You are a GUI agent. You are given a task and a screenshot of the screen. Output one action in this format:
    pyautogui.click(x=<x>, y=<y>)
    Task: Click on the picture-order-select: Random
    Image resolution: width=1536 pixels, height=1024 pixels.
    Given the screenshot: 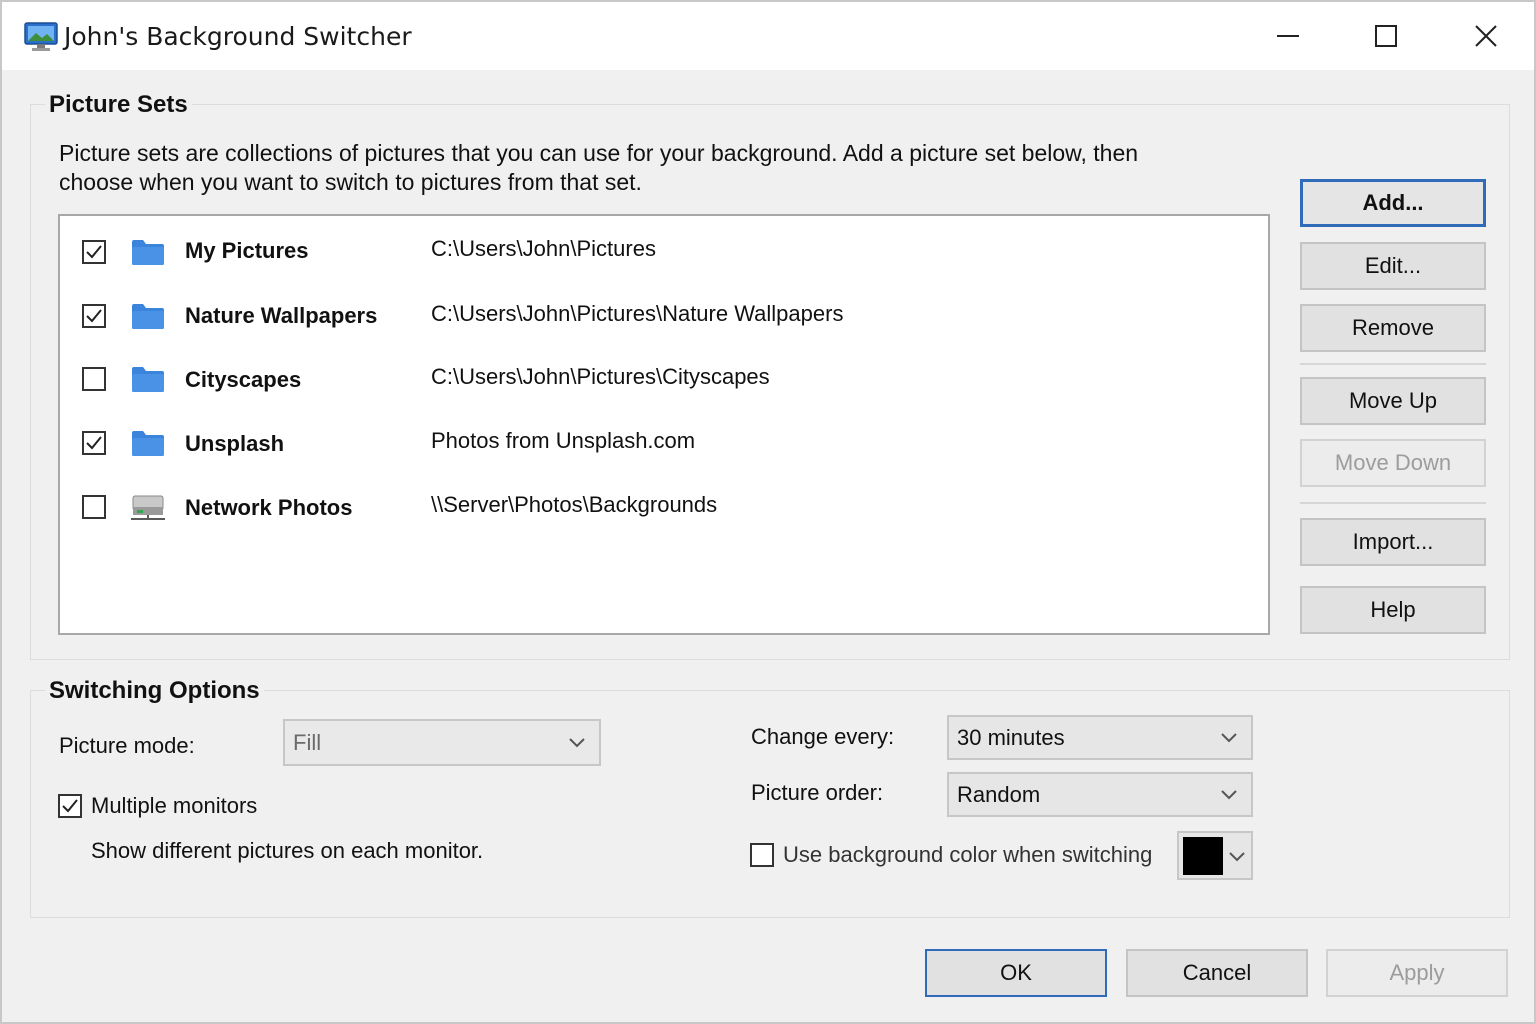 What is the action you would take?
    pyautogui.click(x=1100, y=794)
    